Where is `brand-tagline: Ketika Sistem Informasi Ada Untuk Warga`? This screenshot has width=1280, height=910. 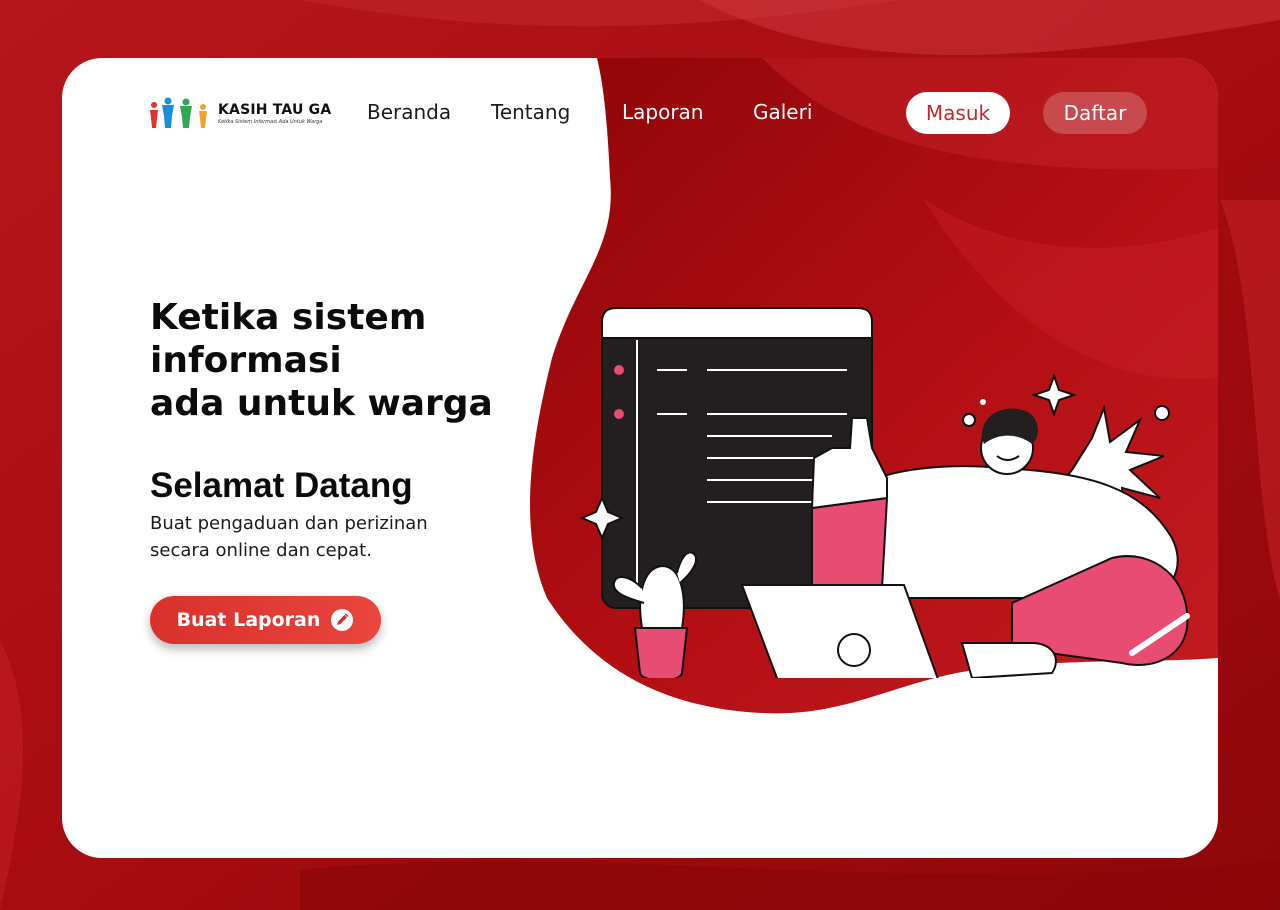 brand-tagline: Ketika Sistem Informasi Ada Untuk Warga is located at coordinates (270, 121).